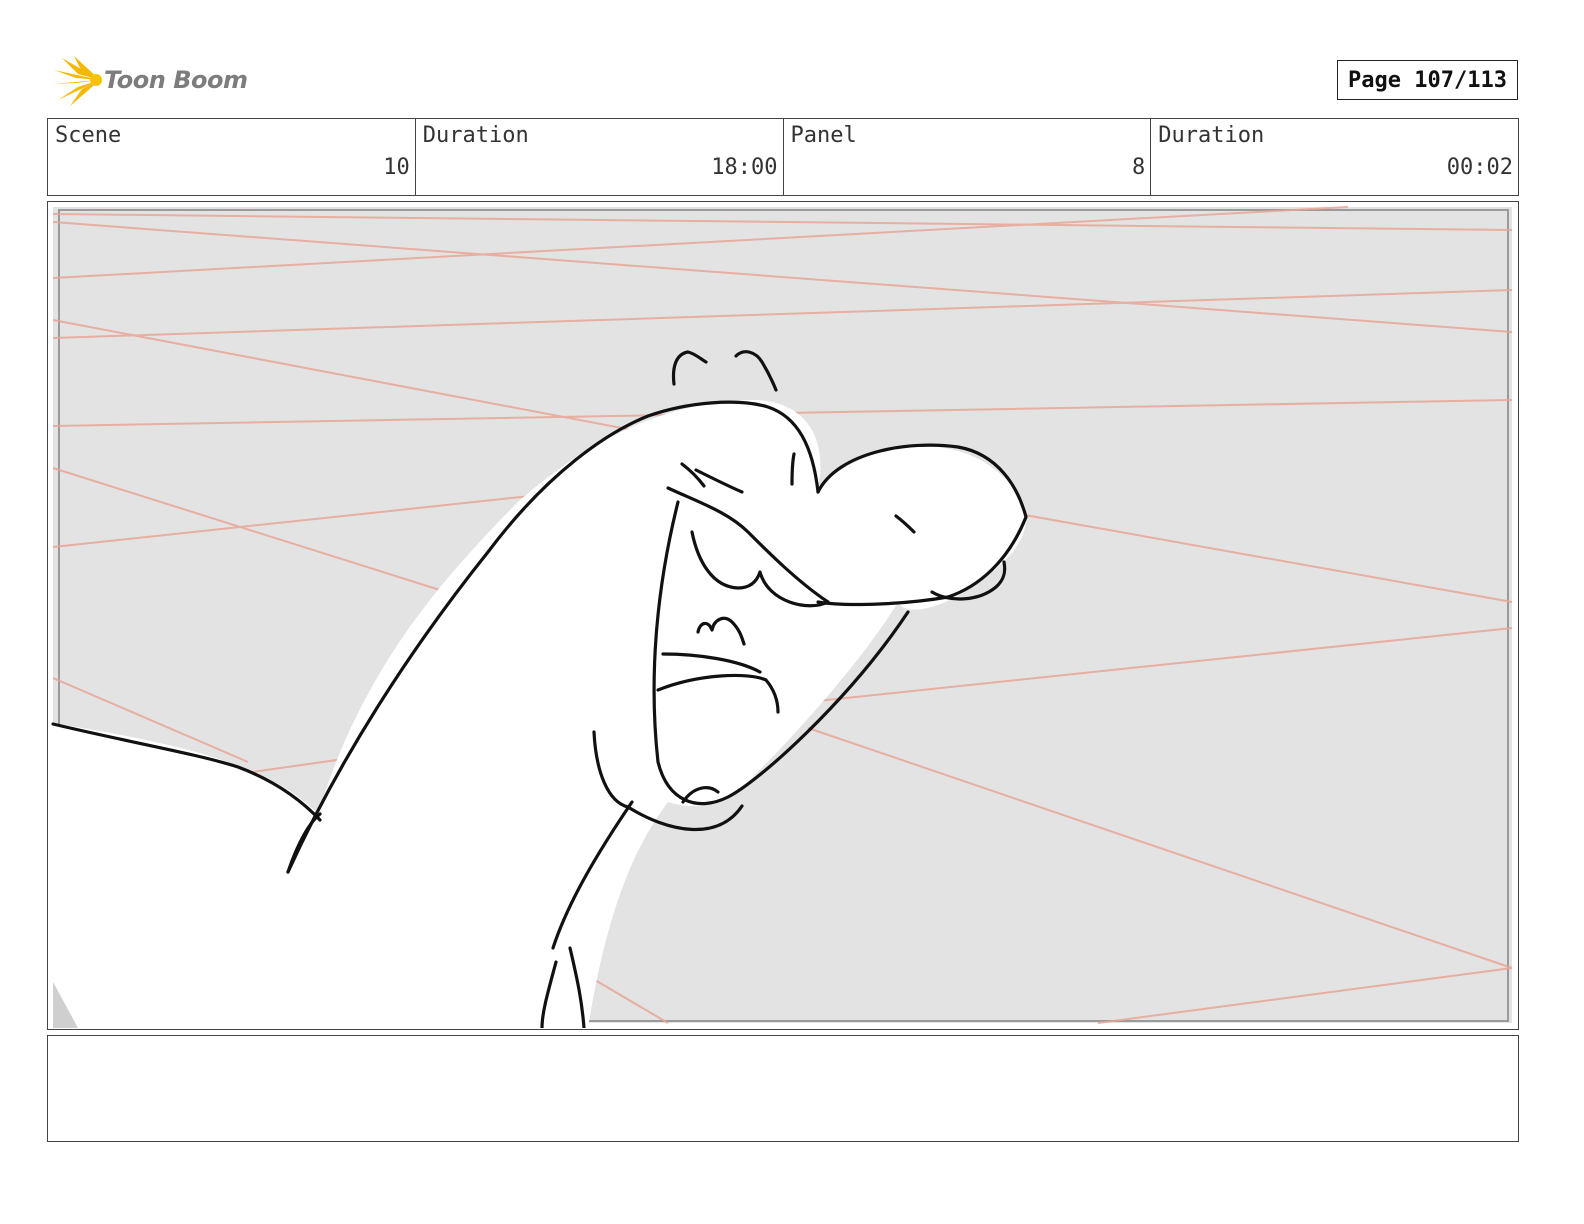 The image size is (1584, 1224). Describe the element at coordinates (1211, 135) in the screenshot. I see `panel-duration-label: Duration` at that location.